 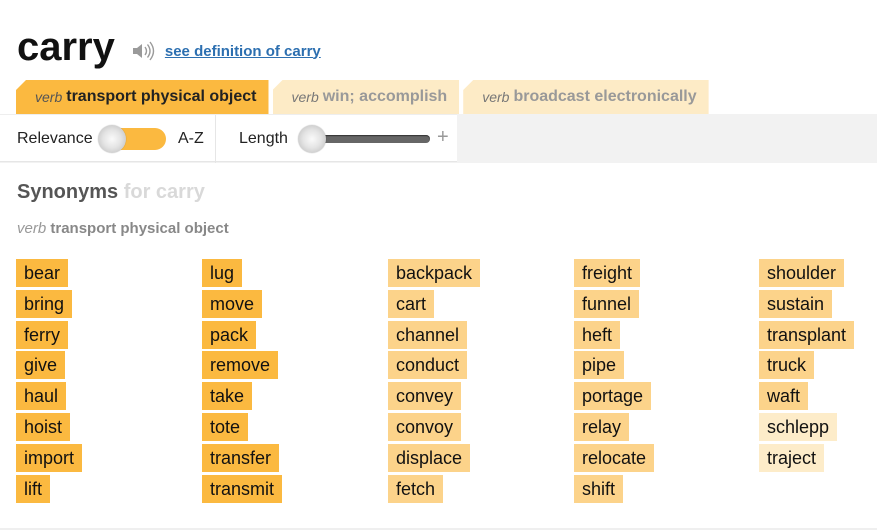 I want to click on synonym-chip: transmit, so click(x=242, y=489).